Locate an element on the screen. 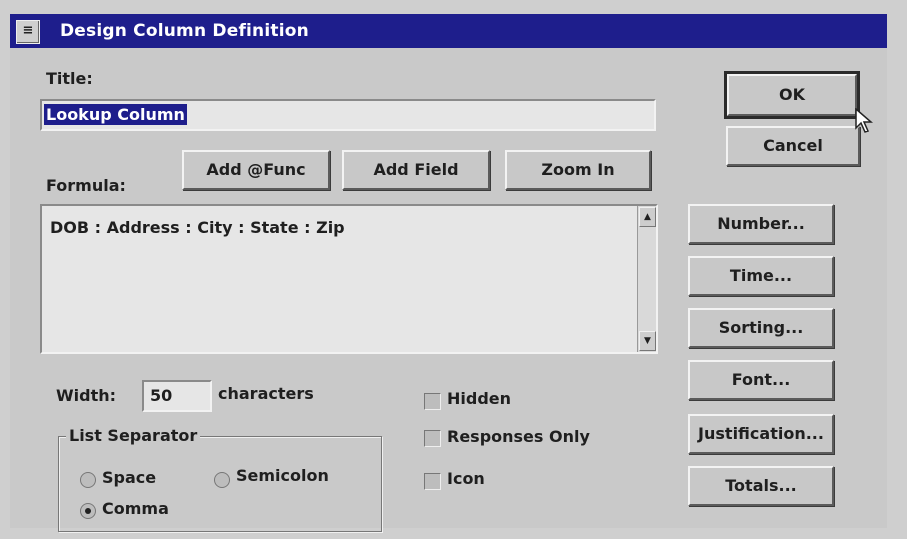  formula-label: Formula: is located at coordinates (86, 185).